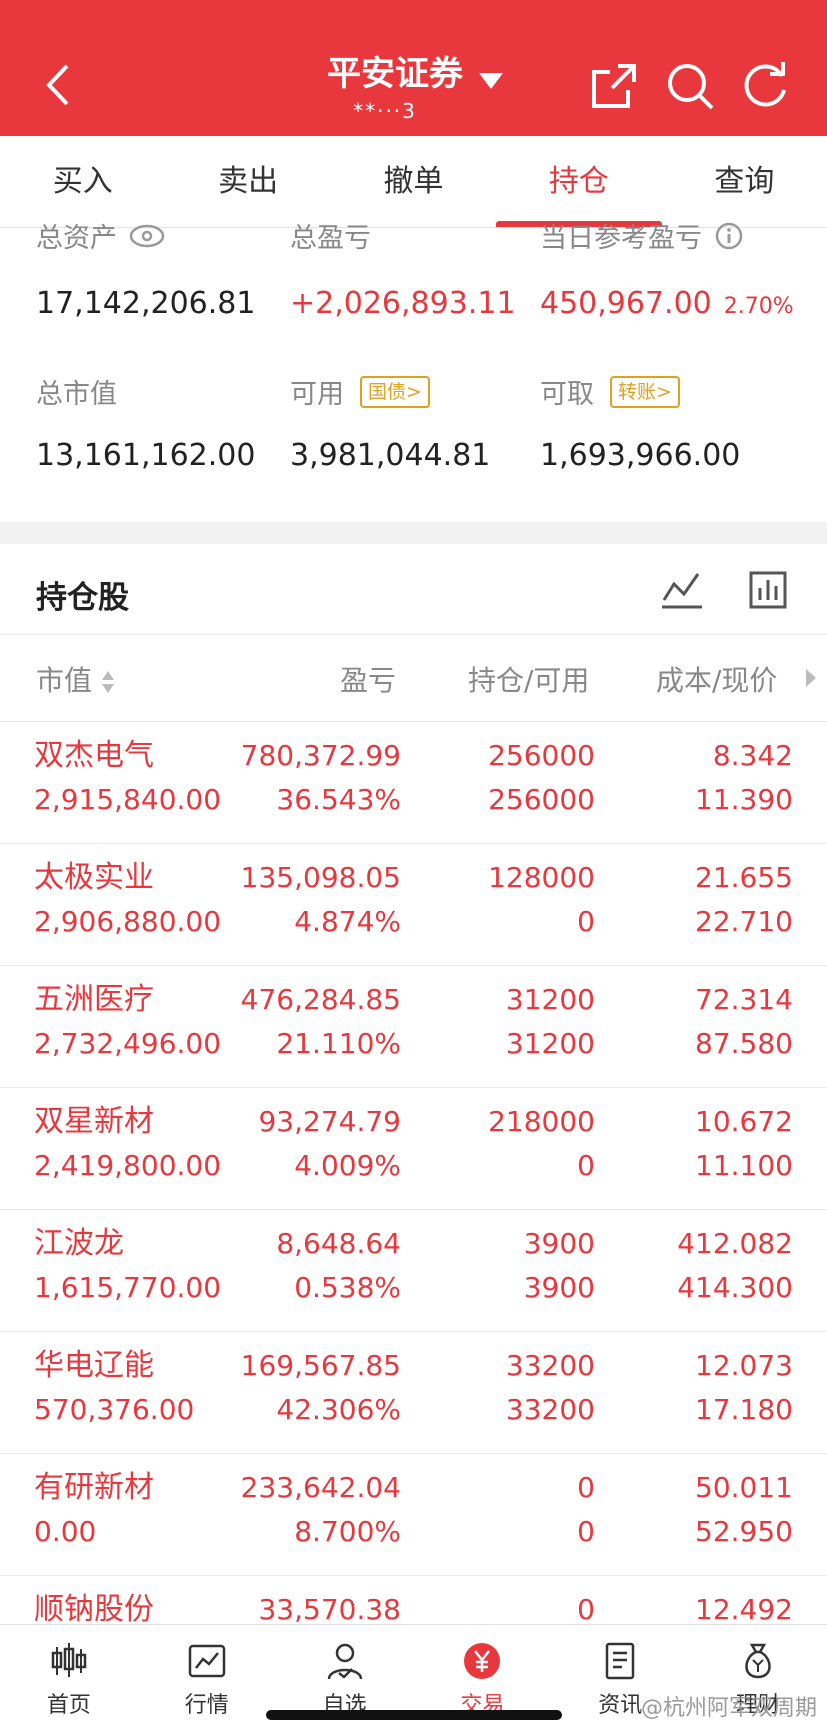 This screenshot has width=827, height=1729. What do you see at coordinates (414, 1715) in the screenshot?
I see `home-indicator` at bounding box center [414, 1715].